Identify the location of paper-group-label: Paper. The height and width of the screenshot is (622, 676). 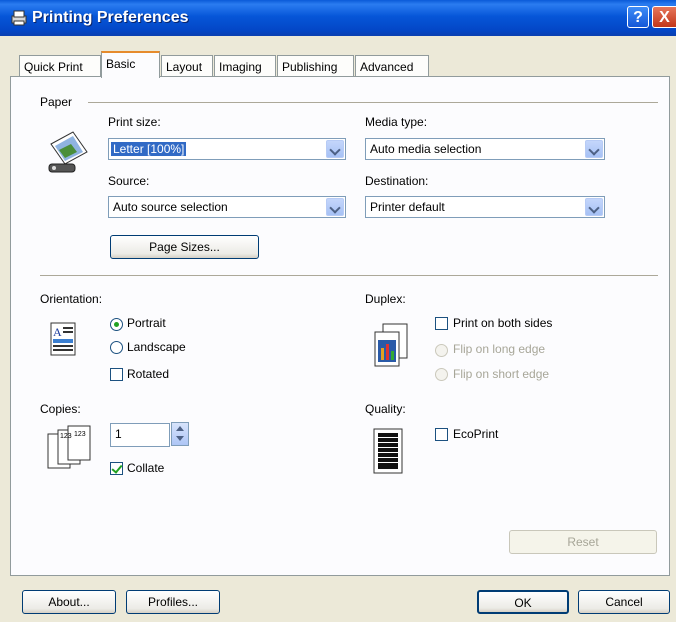
(56, 102).